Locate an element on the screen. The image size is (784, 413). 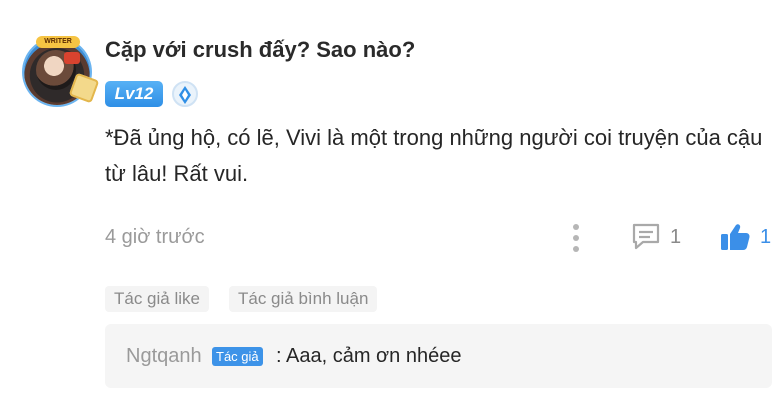
avatar-decoration is located at coordinates (72, 58).